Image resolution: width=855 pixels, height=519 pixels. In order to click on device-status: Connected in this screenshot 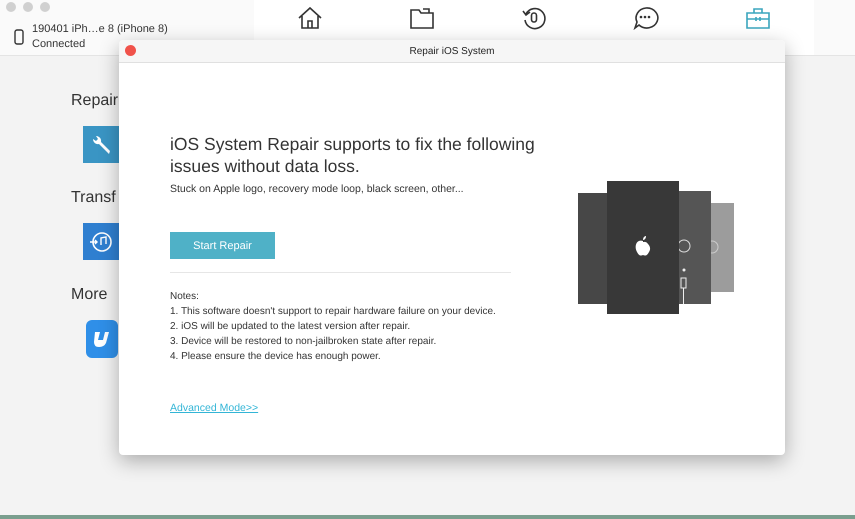, I will do `click(59, 44)`.